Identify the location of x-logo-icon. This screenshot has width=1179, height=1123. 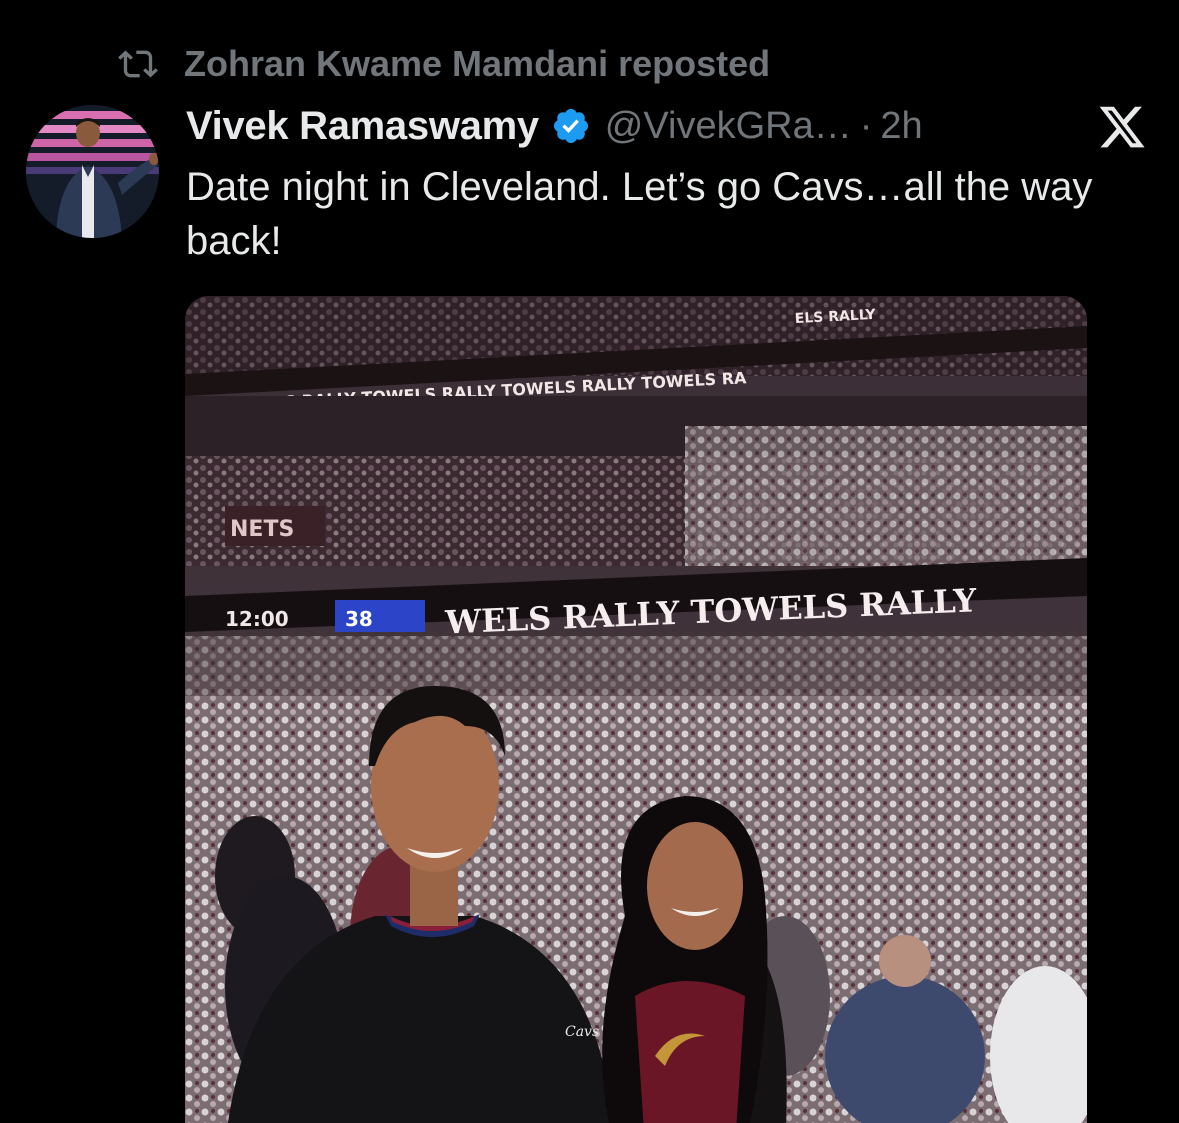
(1122, 127).